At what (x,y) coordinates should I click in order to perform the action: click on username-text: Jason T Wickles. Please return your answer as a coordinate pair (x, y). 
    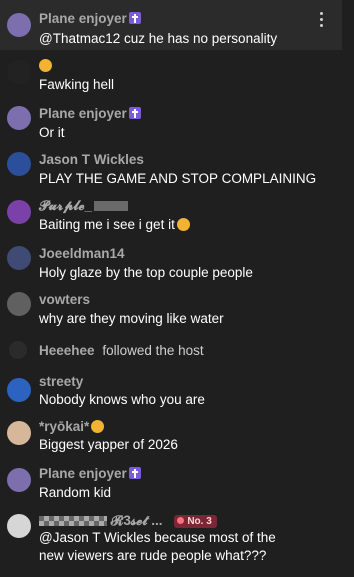
    Looking at the image, I should click on (91, 159).